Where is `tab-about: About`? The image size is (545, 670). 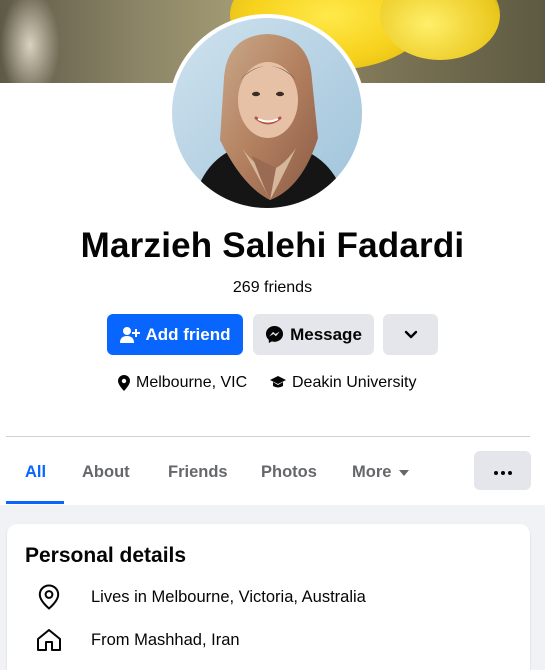 tab-about: About is located at coordinates (106, 472).